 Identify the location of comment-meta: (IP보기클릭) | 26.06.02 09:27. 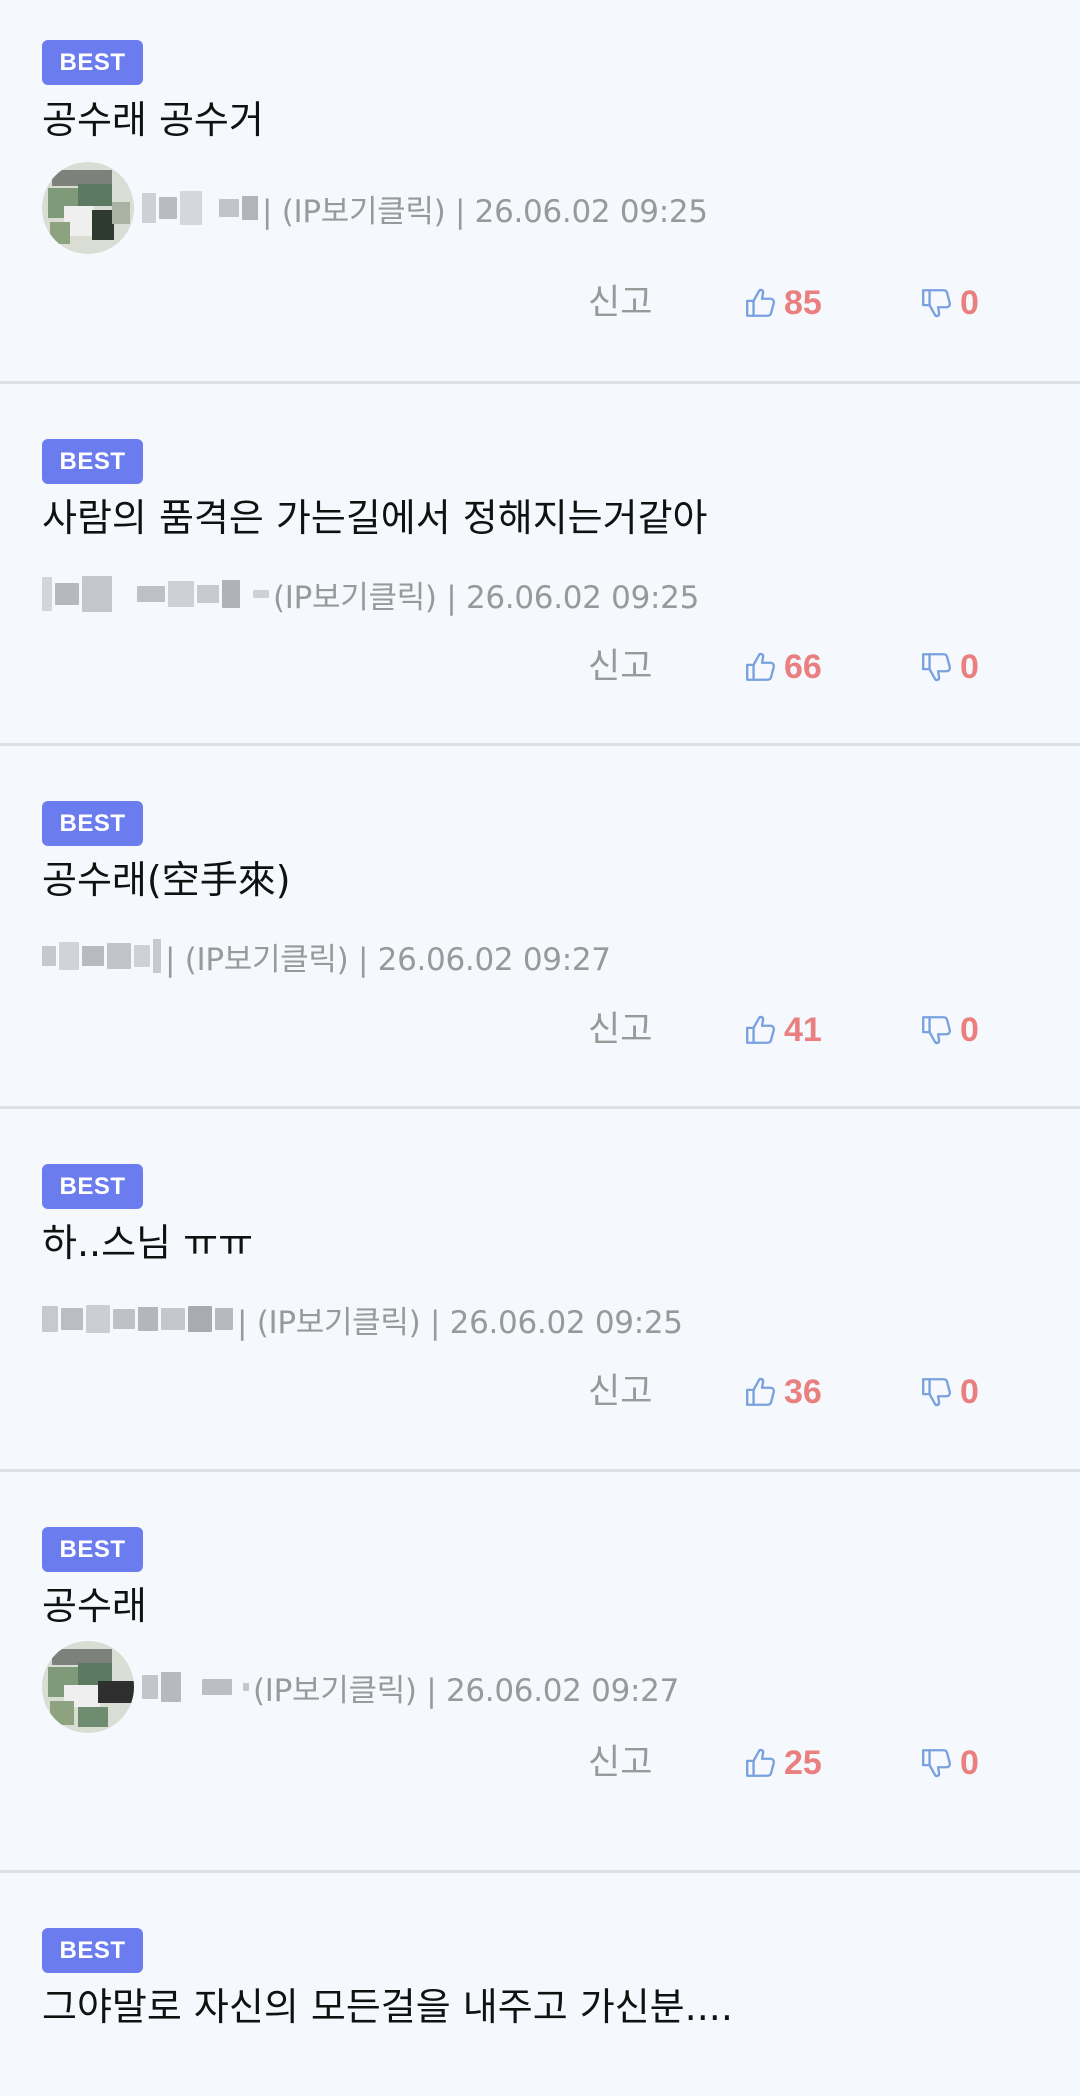
(360, 1687).